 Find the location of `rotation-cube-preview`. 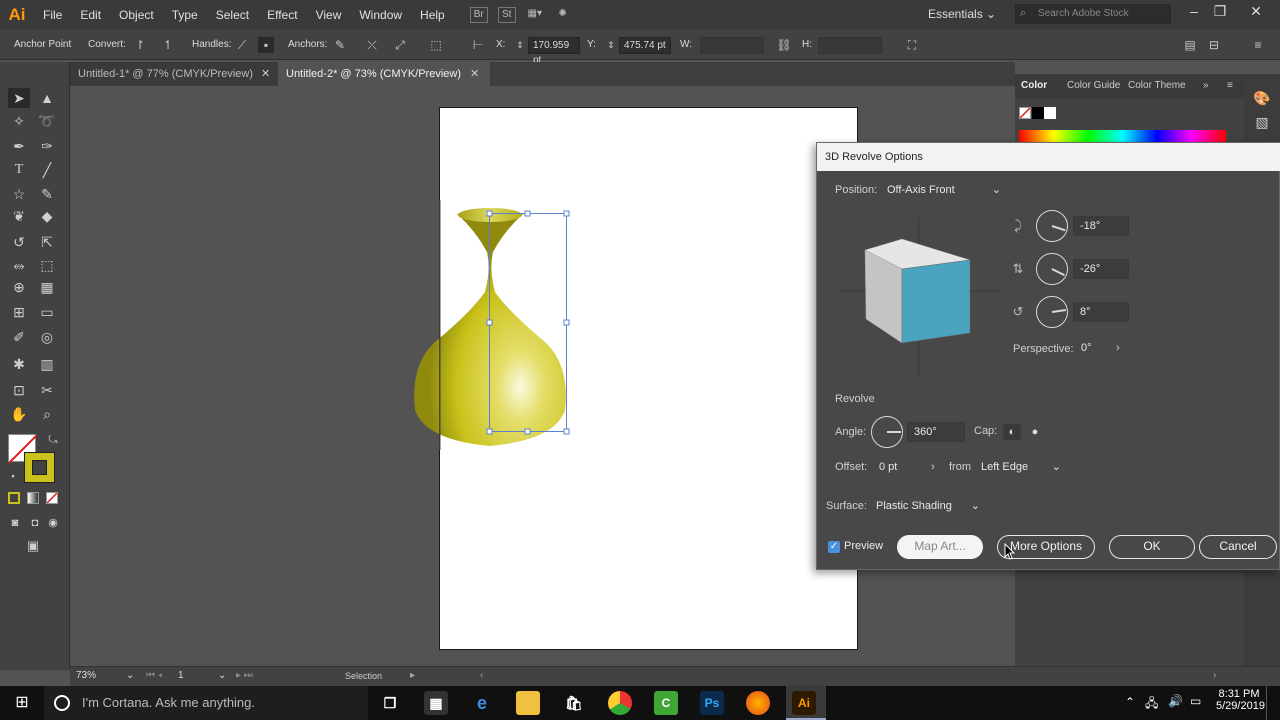

rotation-cube-preview is located at coordinates (921, 297).